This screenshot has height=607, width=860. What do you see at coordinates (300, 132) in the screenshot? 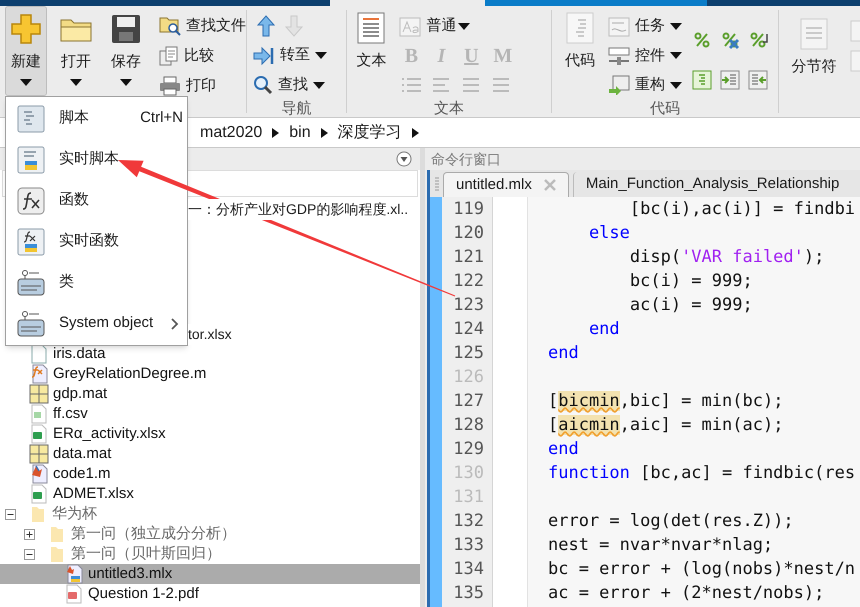
I see `path-segment: bin` at bounding box center [300, 132].